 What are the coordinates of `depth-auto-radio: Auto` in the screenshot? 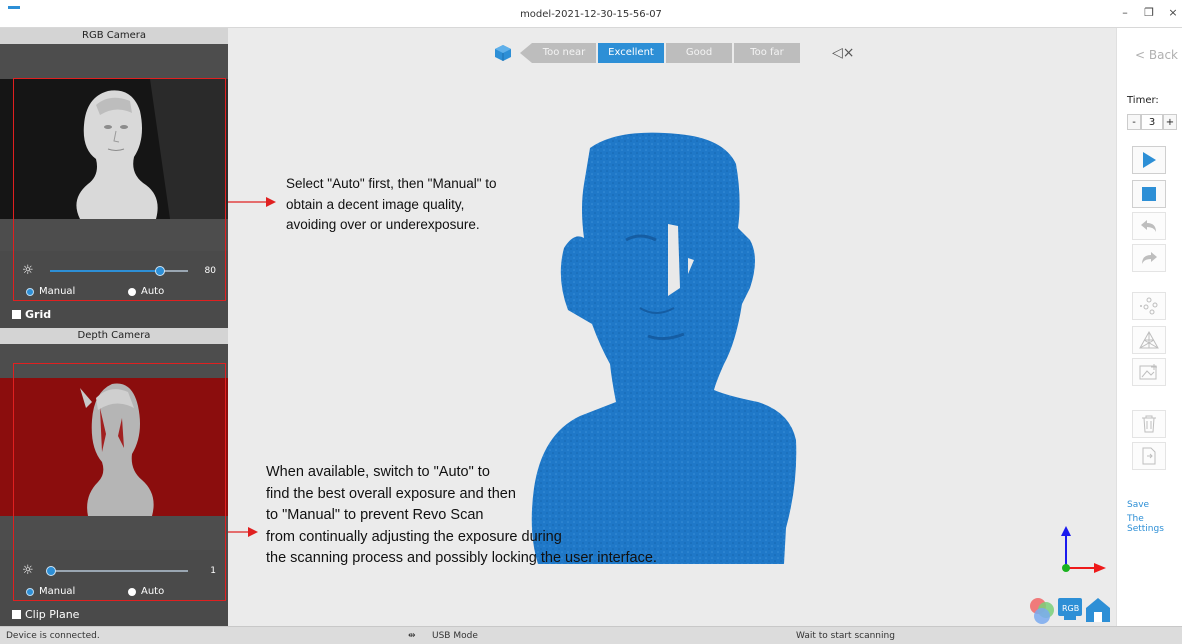 It's located at (146, 591).